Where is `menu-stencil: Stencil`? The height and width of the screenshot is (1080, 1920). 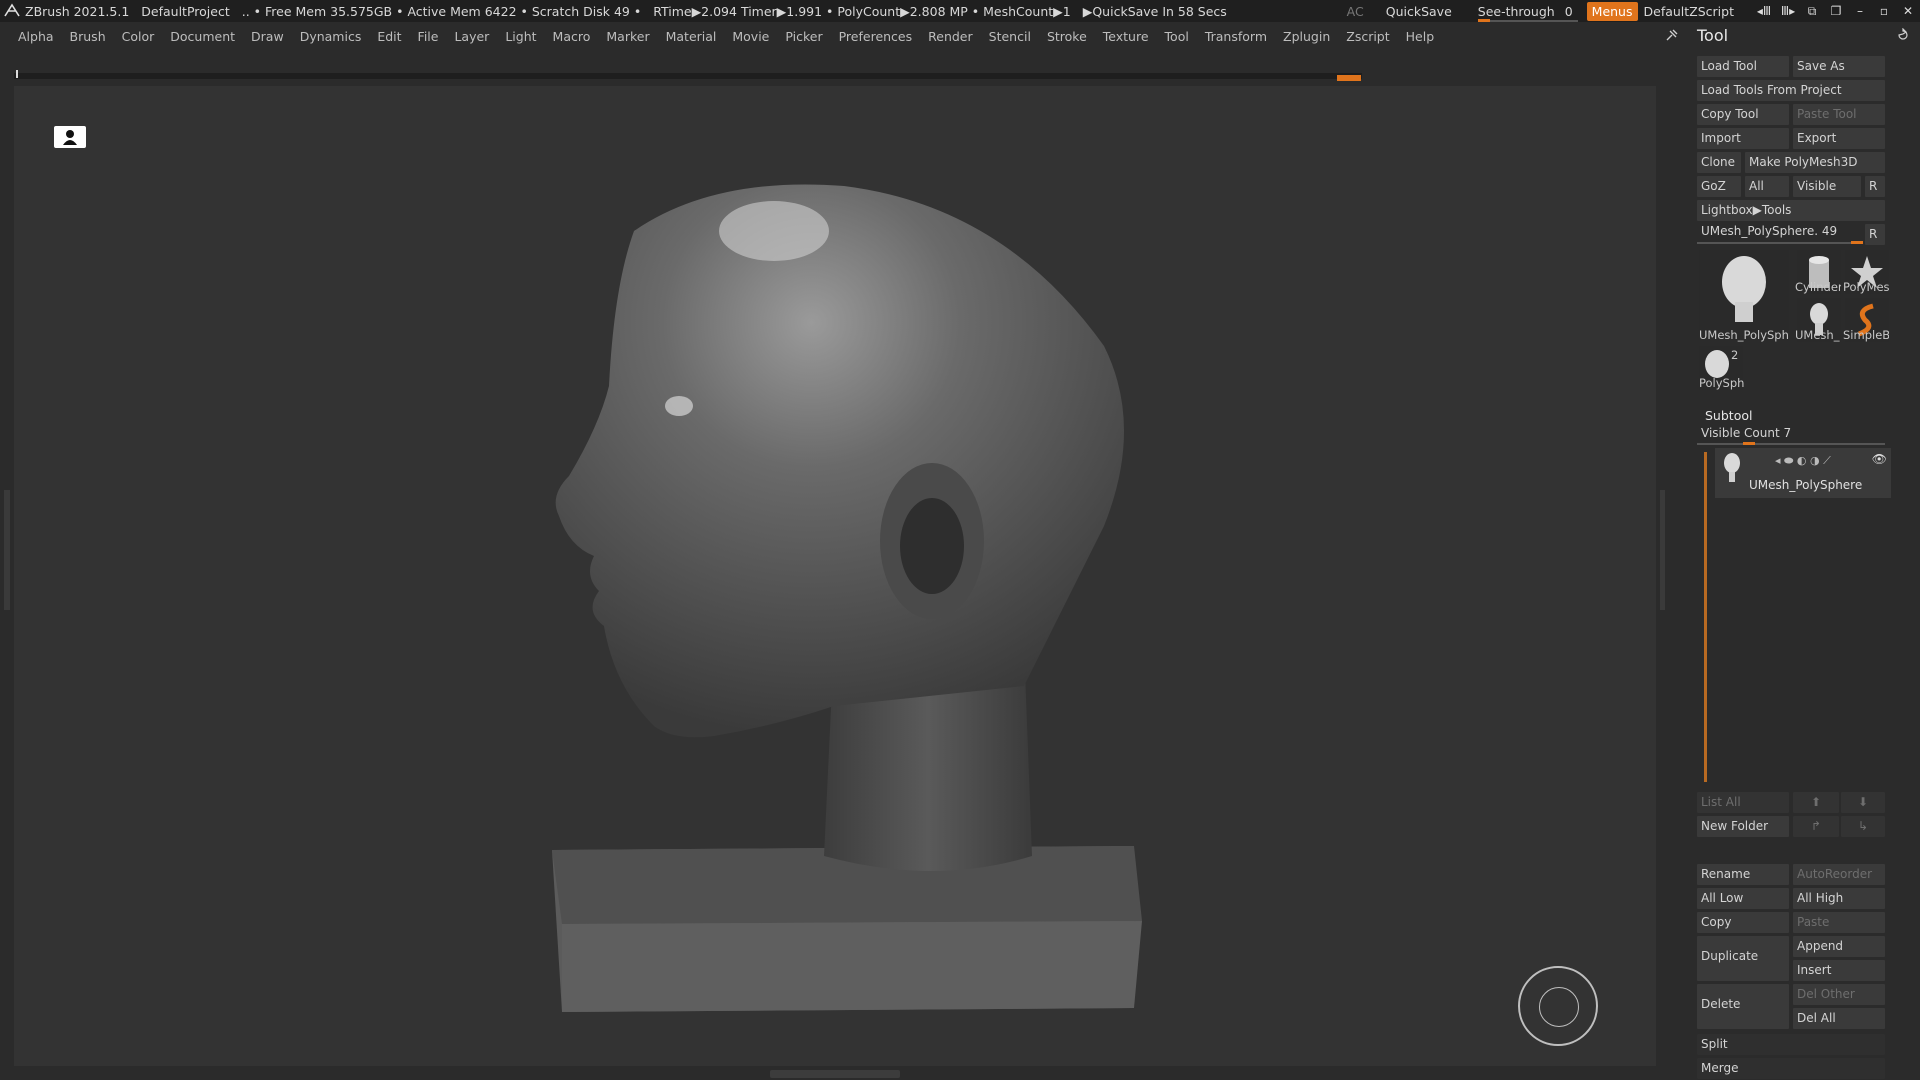
menu-stencil: Stencil is located at coordinates (1010, 36).